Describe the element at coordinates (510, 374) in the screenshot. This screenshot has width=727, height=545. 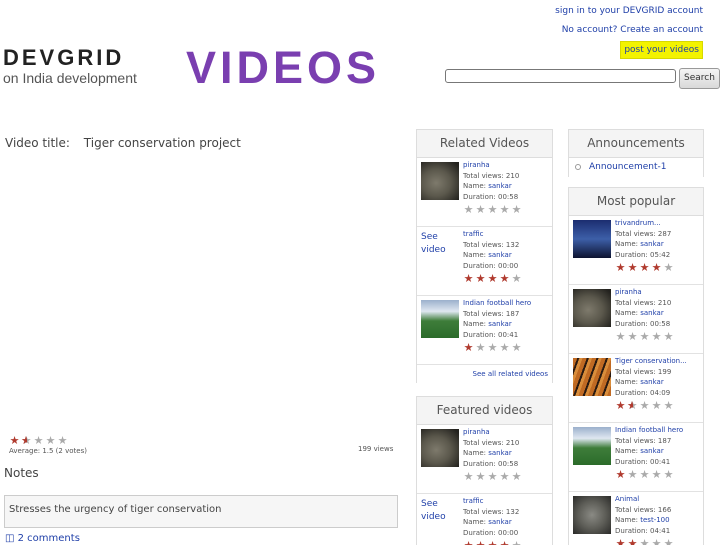
I see `see-all-related-link: See all related videos` at that location.